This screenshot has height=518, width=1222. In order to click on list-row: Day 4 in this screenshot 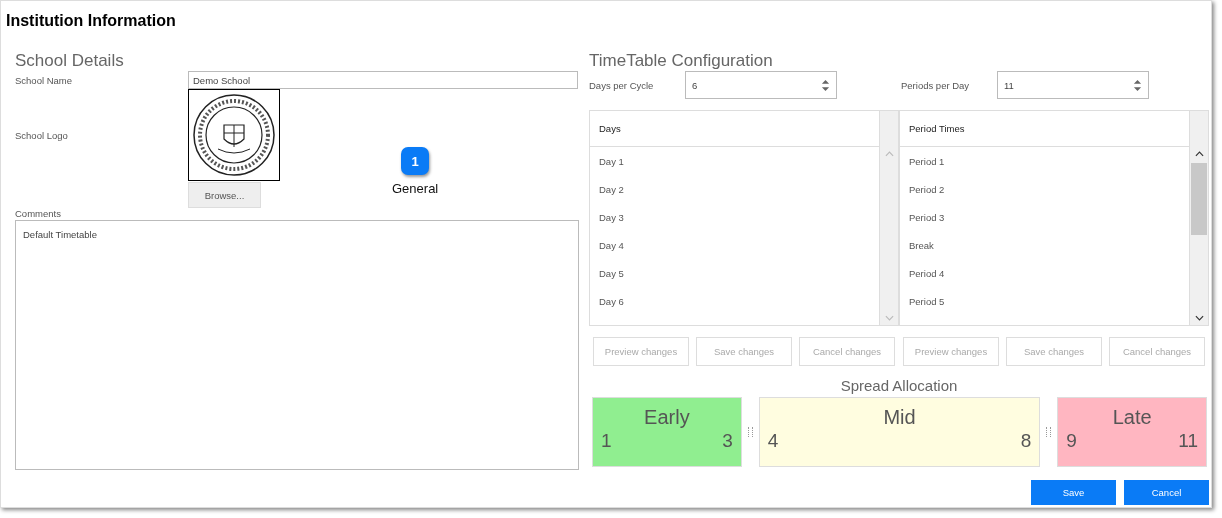, I will do `click(734, 245)`.